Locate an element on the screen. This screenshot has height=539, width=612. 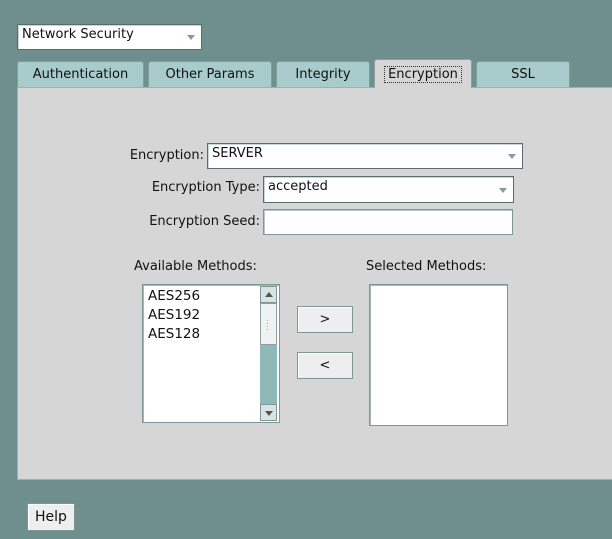
vertical-scrollbar: :: is located at coordinates (268, 353).